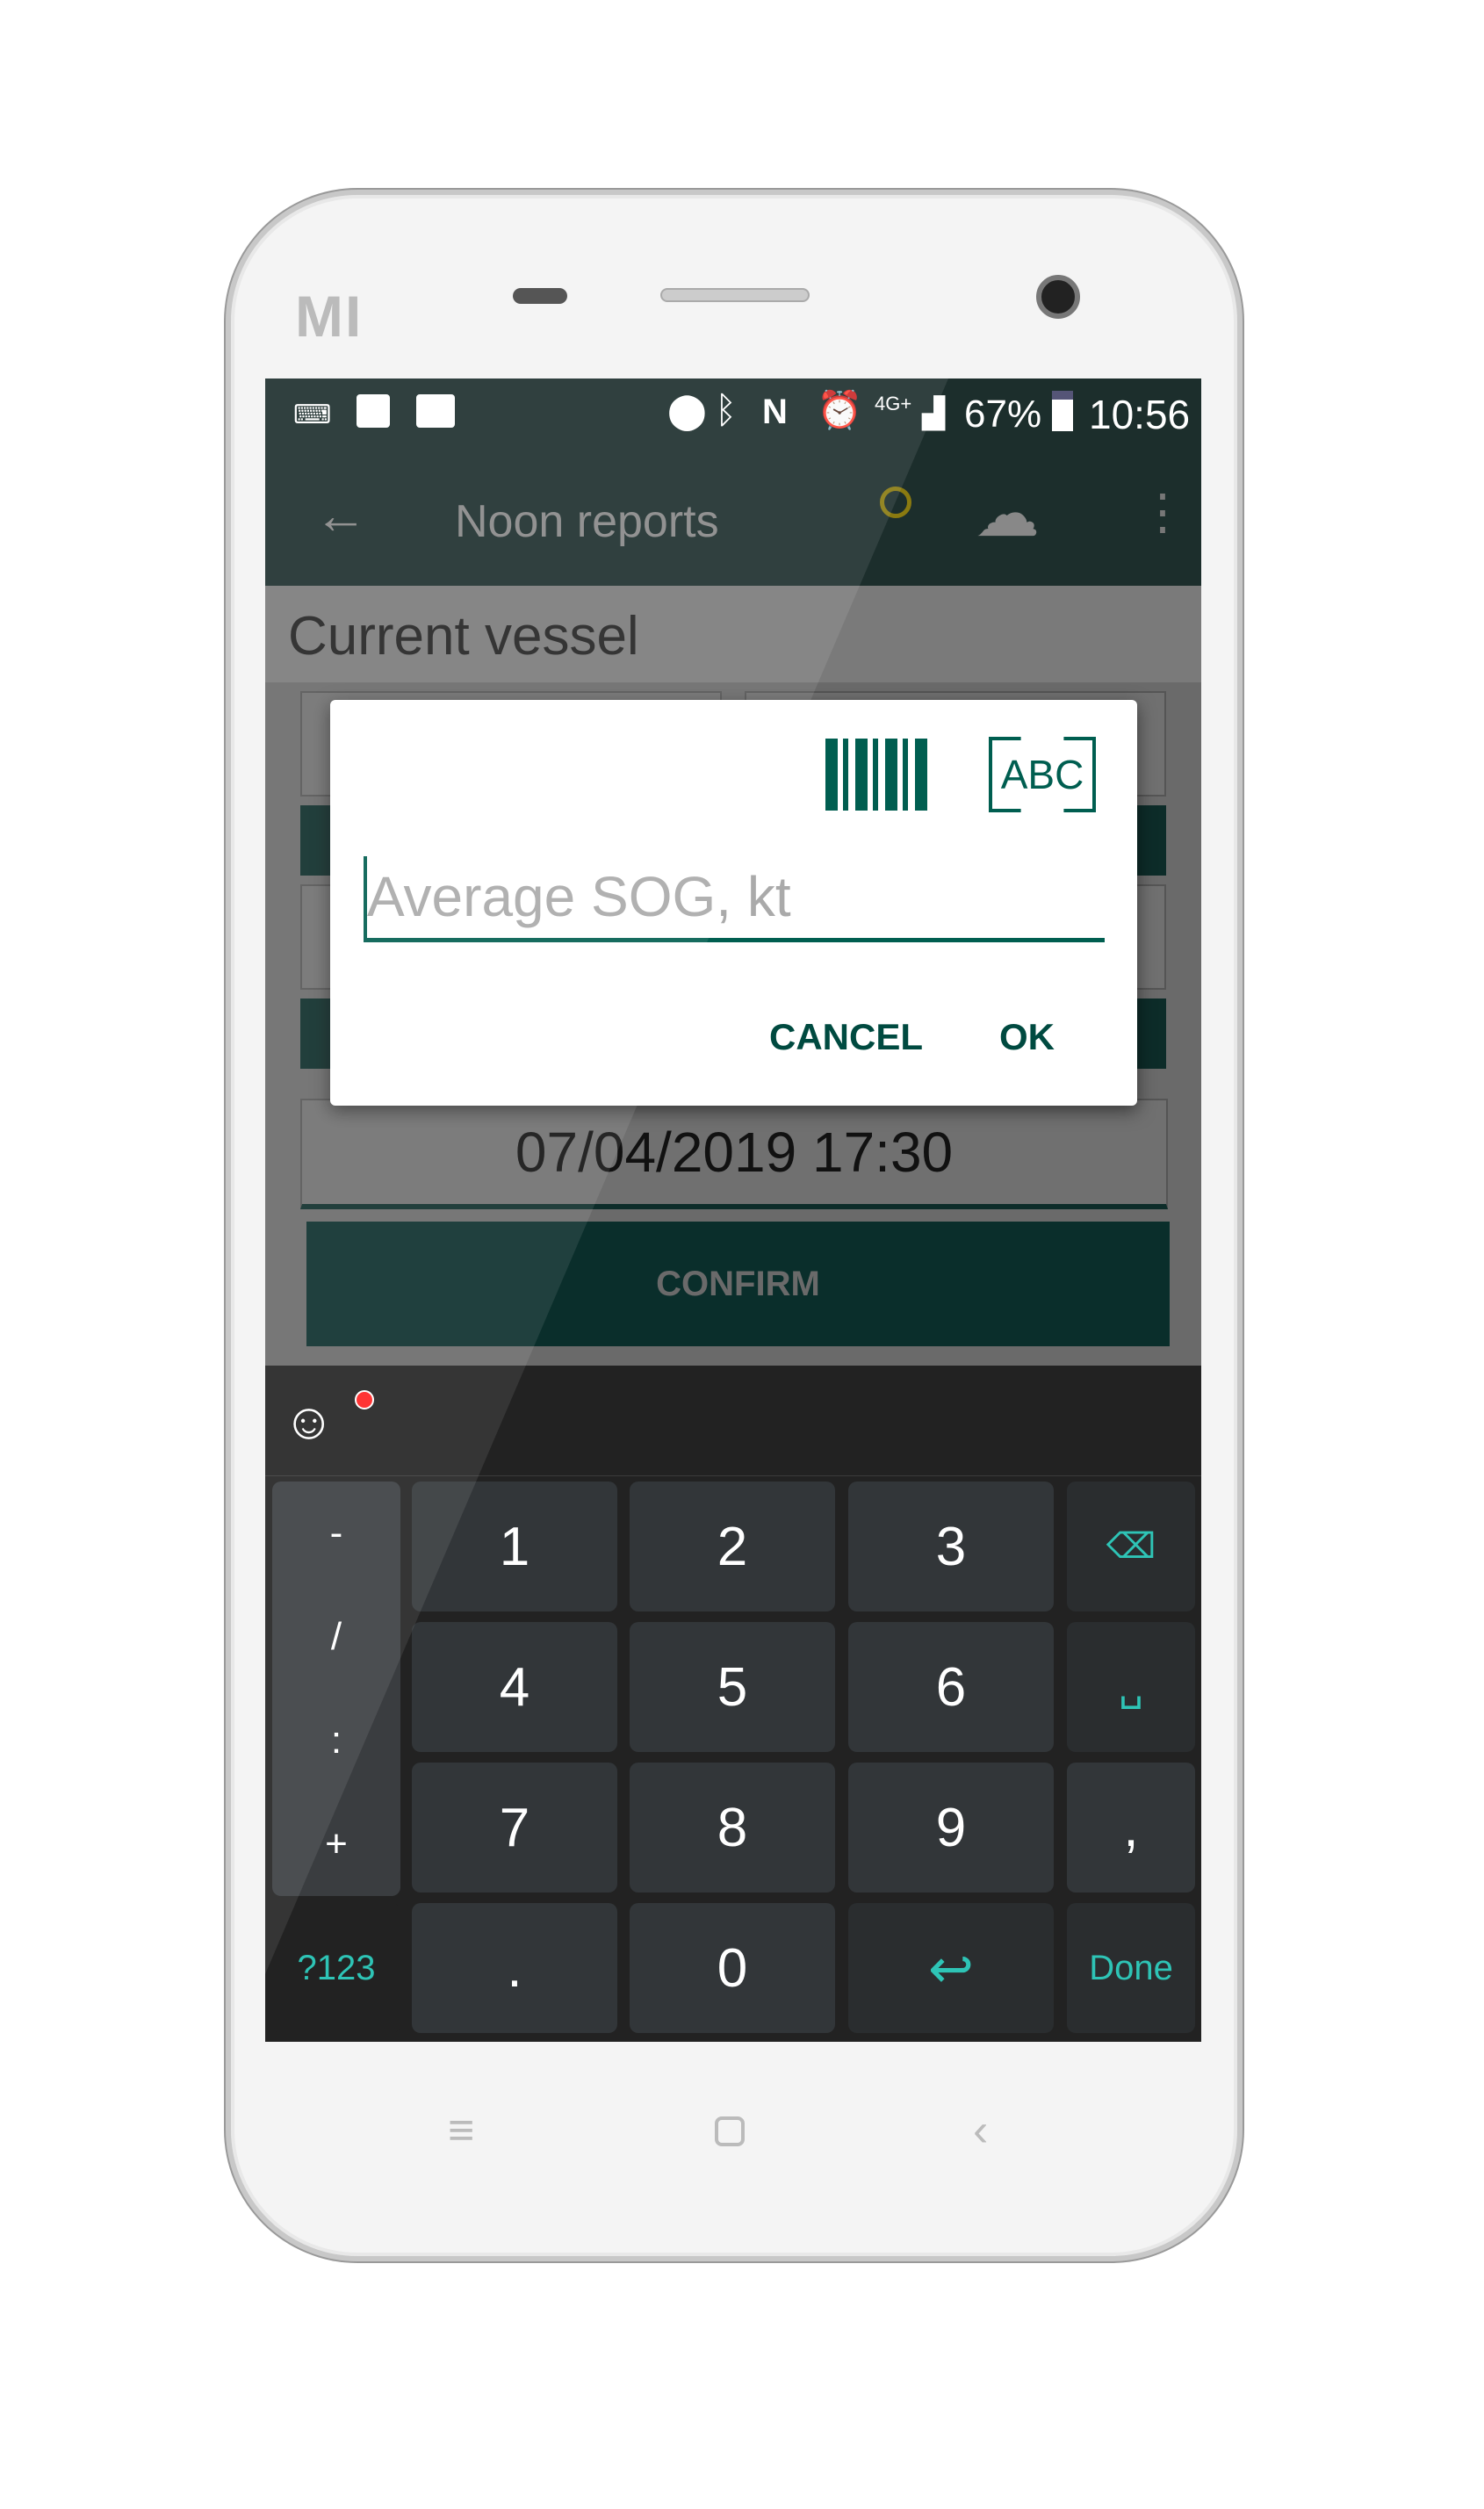 The height and width of the screenshot is (2509, 1484). What do you see at coordinates (895, 502) in the screenshot?
I see `location-clock-icon` at bounding box center [895, 502].